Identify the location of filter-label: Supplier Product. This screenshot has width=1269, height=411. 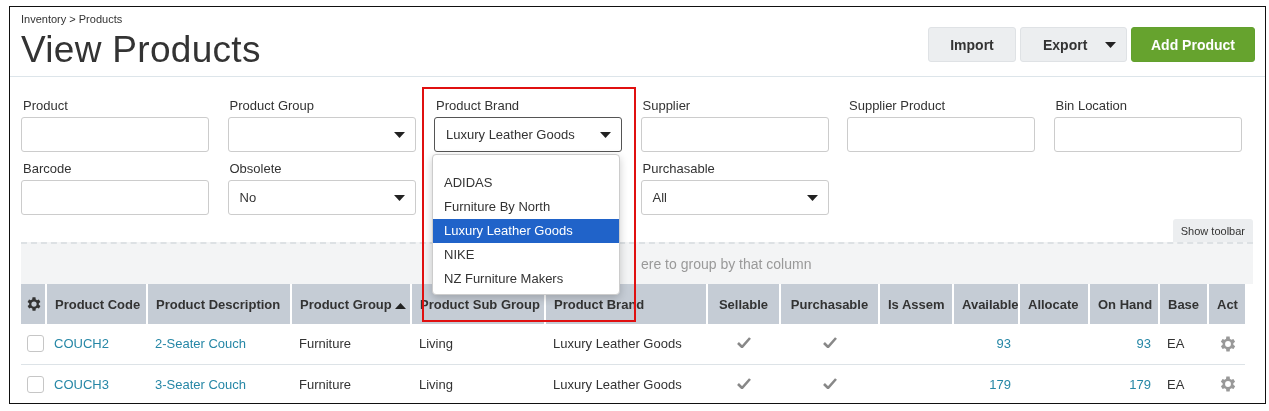
(897, 106).